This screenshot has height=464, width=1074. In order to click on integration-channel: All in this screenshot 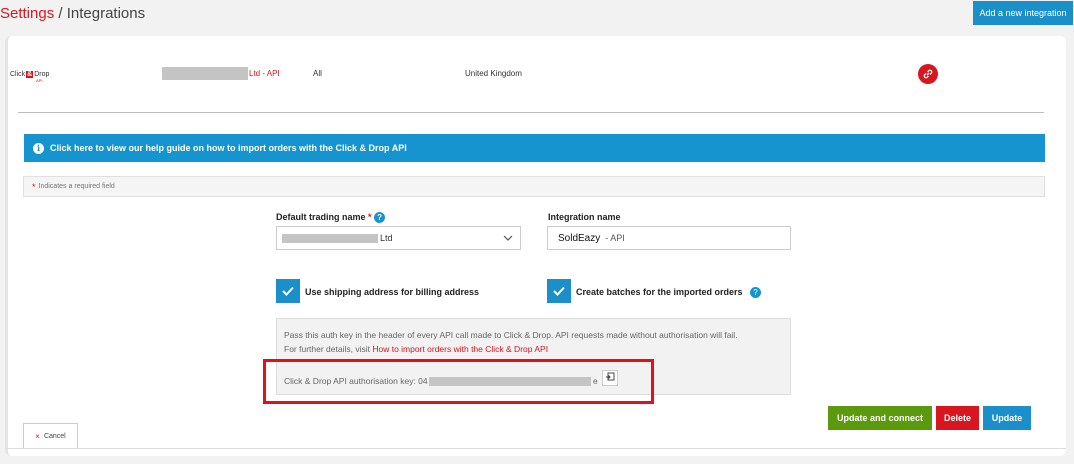, I will do `click(317, 73)`.